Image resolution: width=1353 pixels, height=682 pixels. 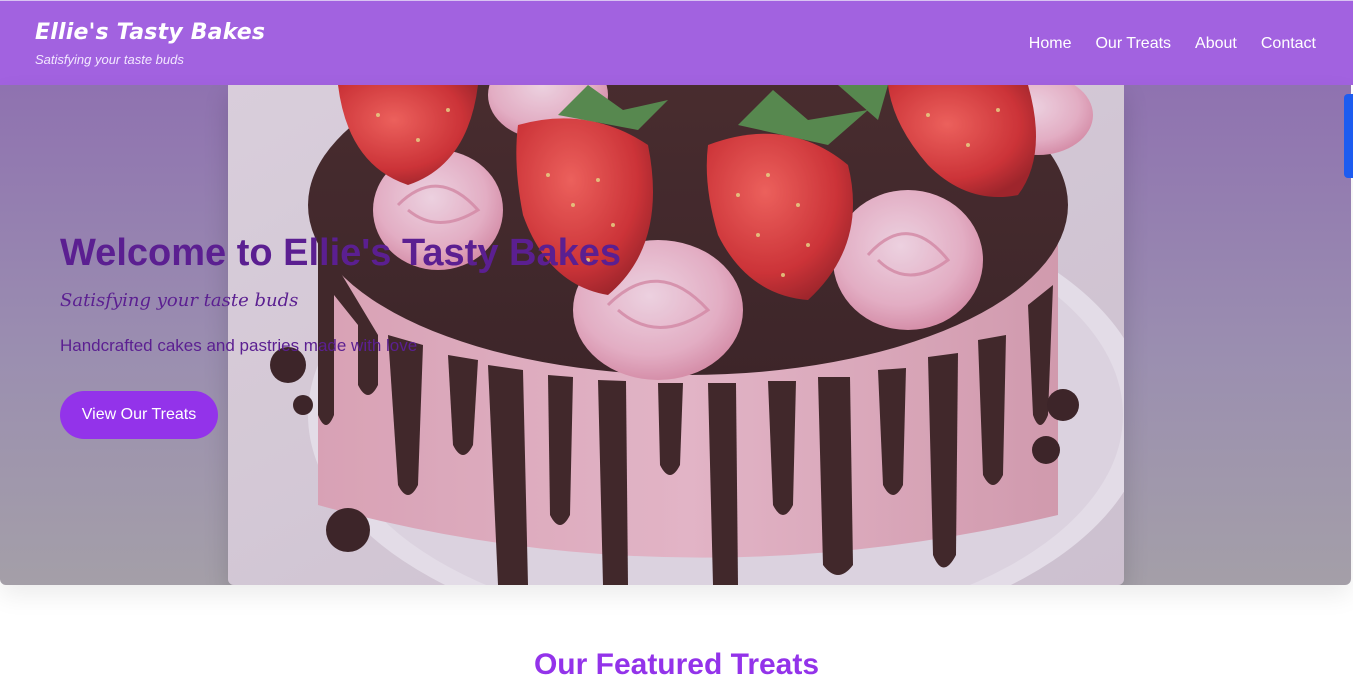 I want to click on brand-tagline: Satisfying your taste buds, so click(x=109, y=59).